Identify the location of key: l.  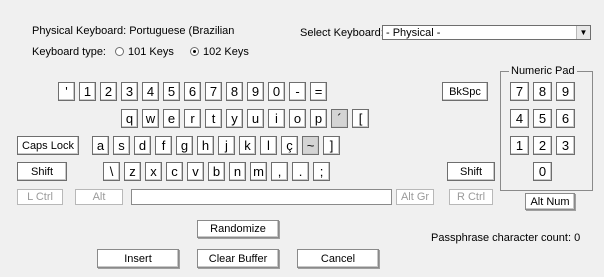
(268, 145).